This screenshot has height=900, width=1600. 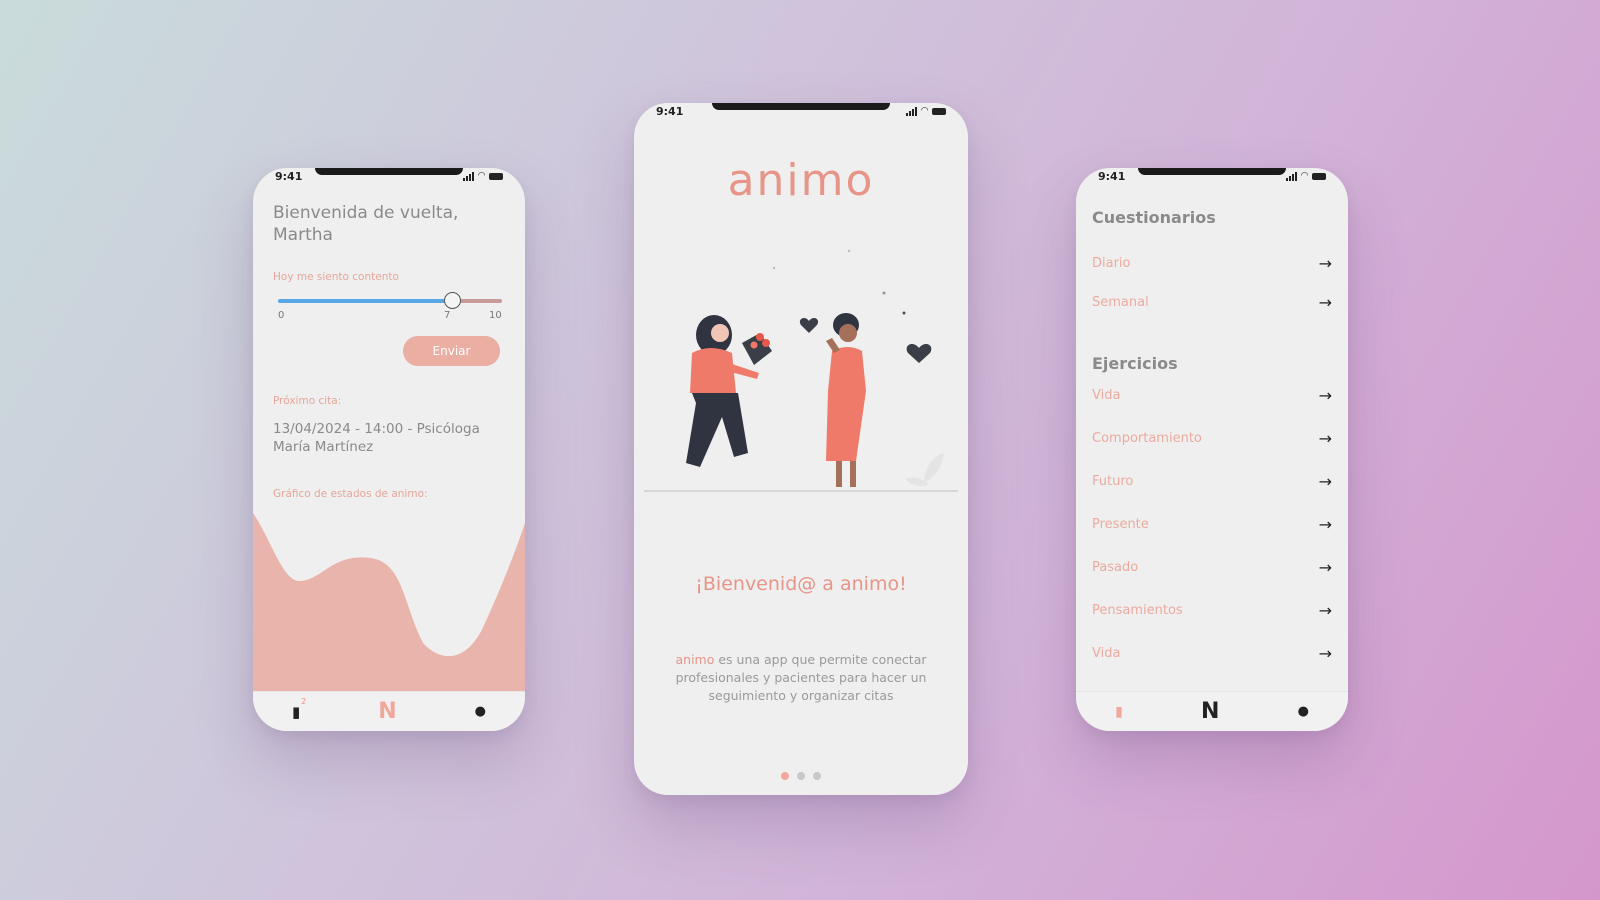 I want to click on mood-slider-thumb, so click(x=453, y=300).